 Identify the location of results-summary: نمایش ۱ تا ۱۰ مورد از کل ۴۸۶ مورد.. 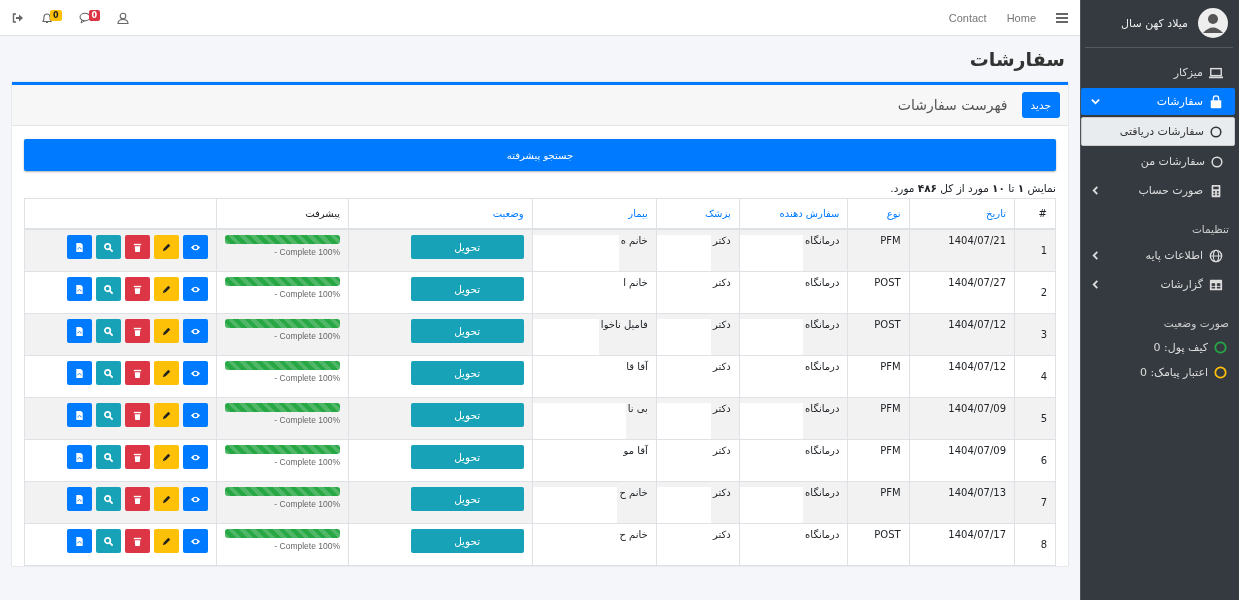
(972, 188).